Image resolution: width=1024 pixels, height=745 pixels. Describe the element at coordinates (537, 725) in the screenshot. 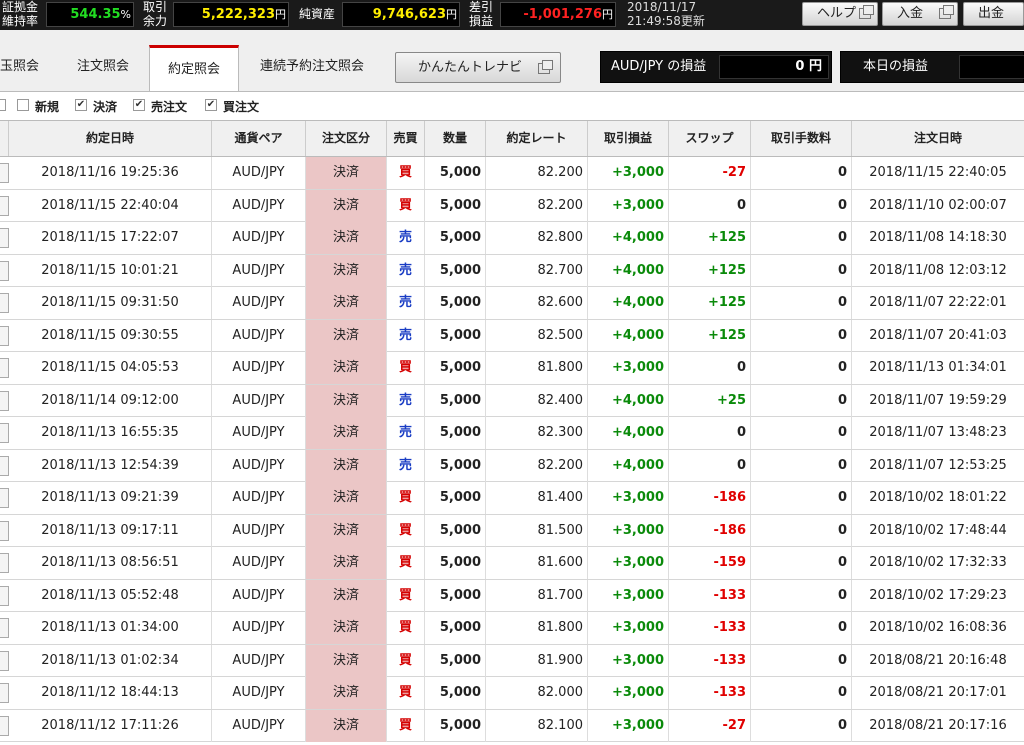

I see `cell-rate: 82.100` at that location.